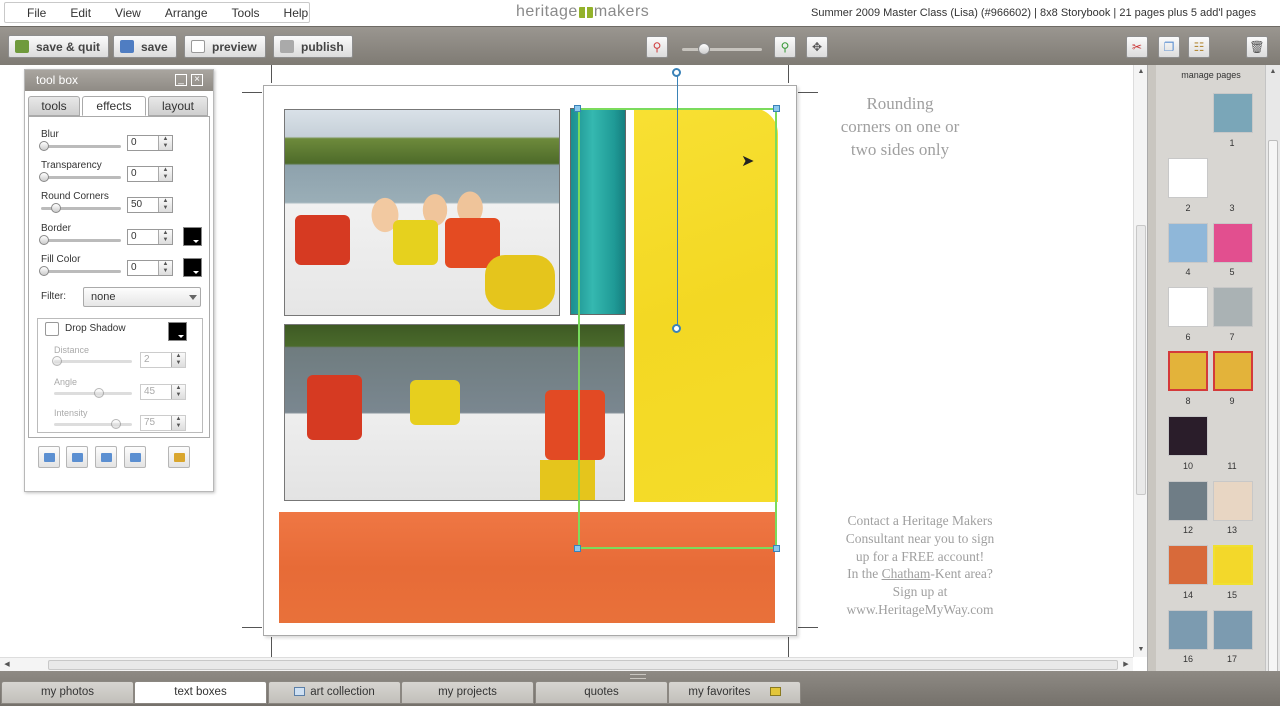 This screenshot has width=1280, height=706. Describe the element at coordinates (114, 106) in the screenshot. I see `tab-effects: effects` at that location.